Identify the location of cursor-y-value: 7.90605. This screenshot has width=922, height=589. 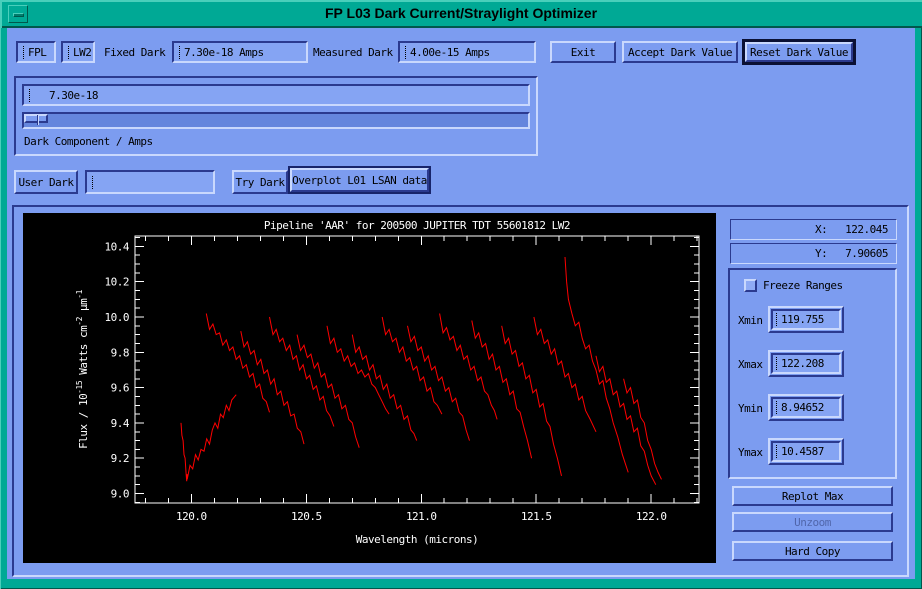
(866, 253).